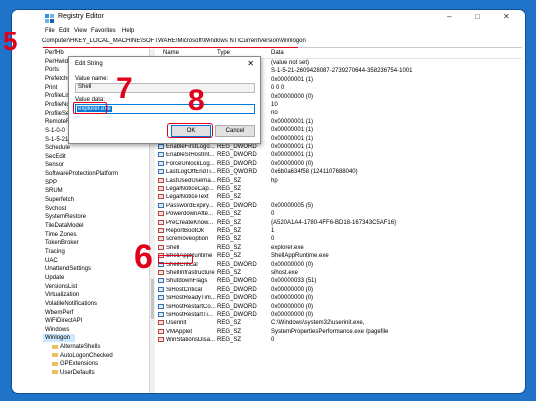 The image size is (536, 401). Describe the element at coordinates (314, 172) in the screenshot. I see `value-data-cell: 0x6b0a634f58 (1241107688040)` at that location.